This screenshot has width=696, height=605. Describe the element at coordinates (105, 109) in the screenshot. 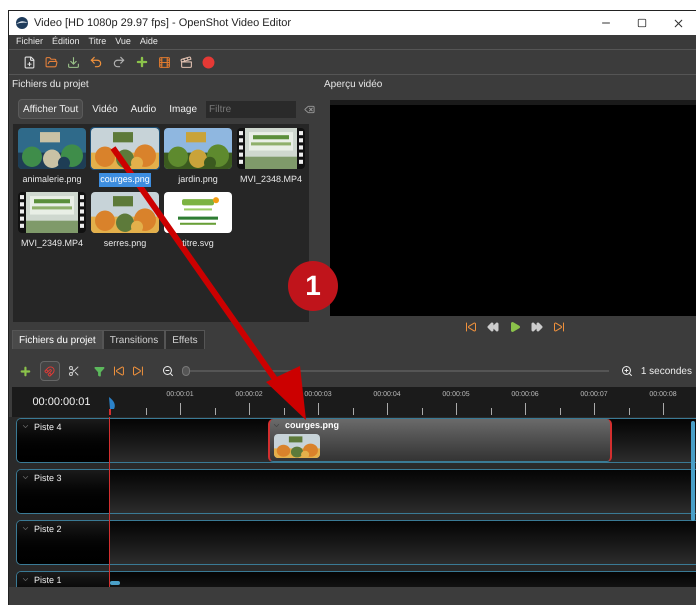

I see `filter-tab: Vidéo` at that location.